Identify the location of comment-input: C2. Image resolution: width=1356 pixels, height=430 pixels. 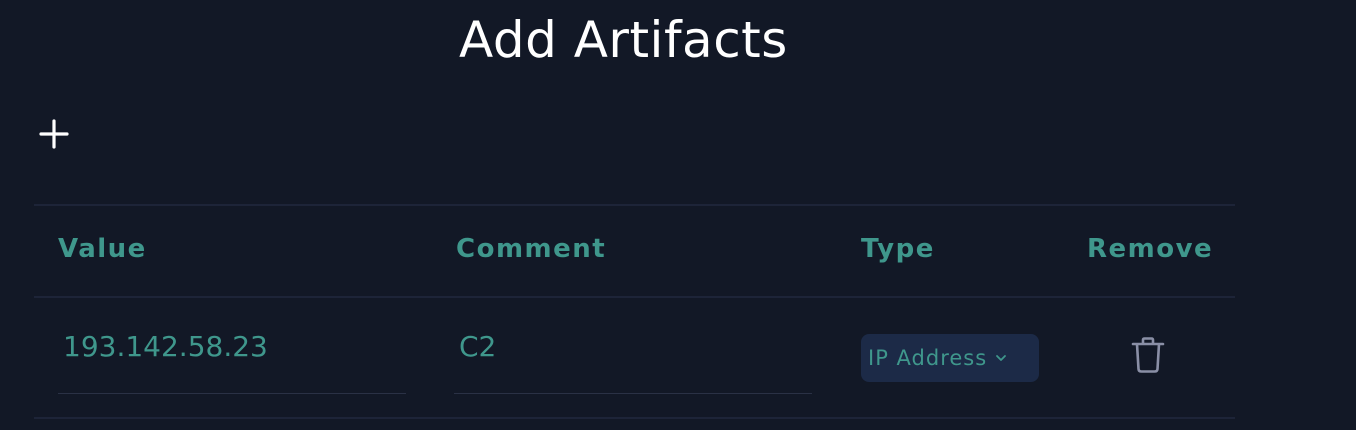
(633, 354).